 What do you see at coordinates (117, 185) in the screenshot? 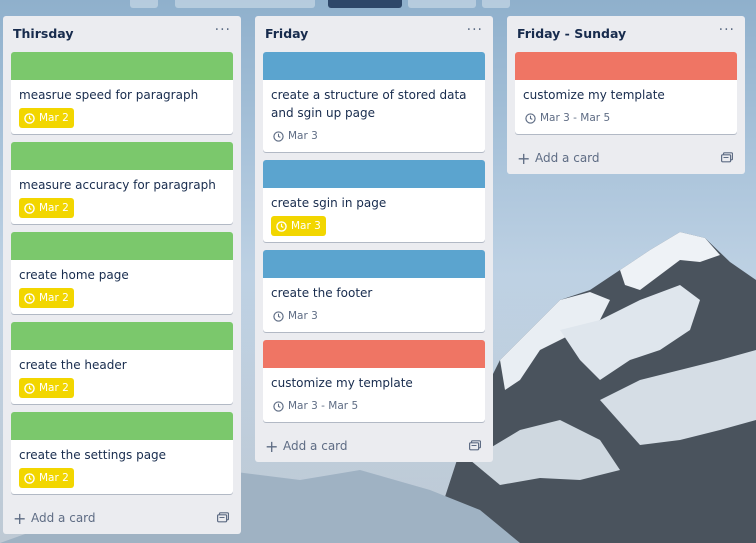
I see `card-title: measure accuracy for paragraph` at bounding box center [117, 185].